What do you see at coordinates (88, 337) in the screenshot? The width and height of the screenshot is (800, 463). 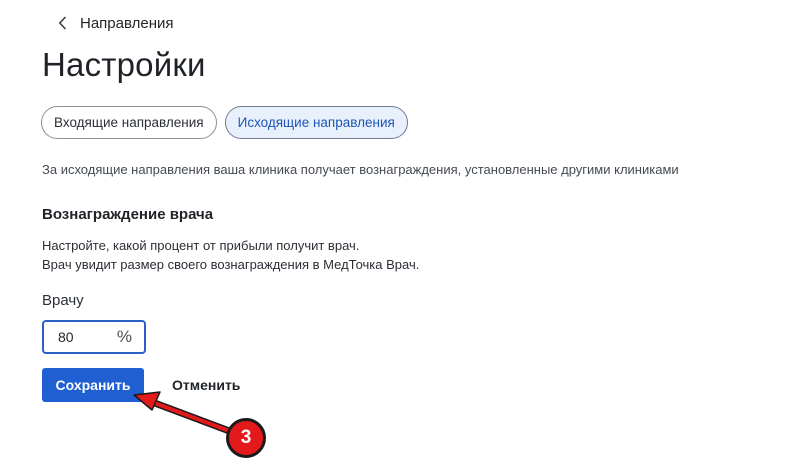 I see `doctor-percent-input` at bounding box center [88, 337].